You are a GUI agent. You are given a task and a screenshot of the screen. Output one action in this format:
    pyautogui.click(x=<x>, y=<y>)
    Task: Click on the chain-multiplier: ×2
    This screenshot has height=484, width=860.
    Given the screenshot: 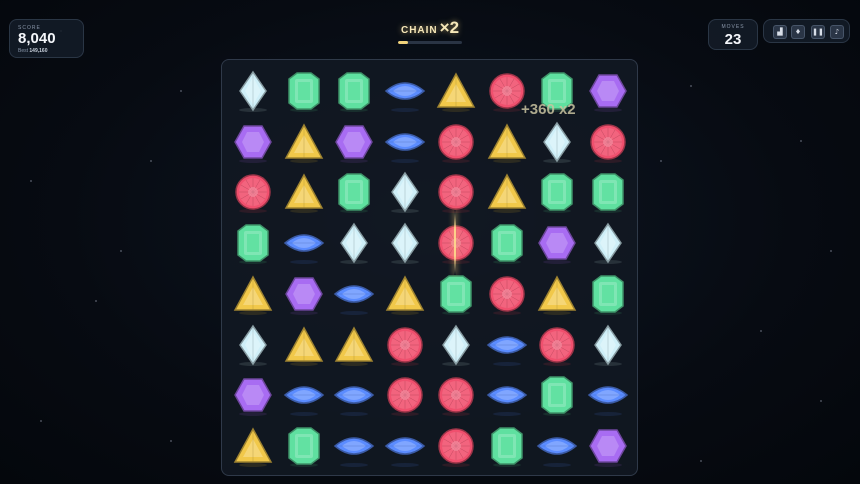 What is the action you would take?
    pyautogui.click(x=449, y=27)
    